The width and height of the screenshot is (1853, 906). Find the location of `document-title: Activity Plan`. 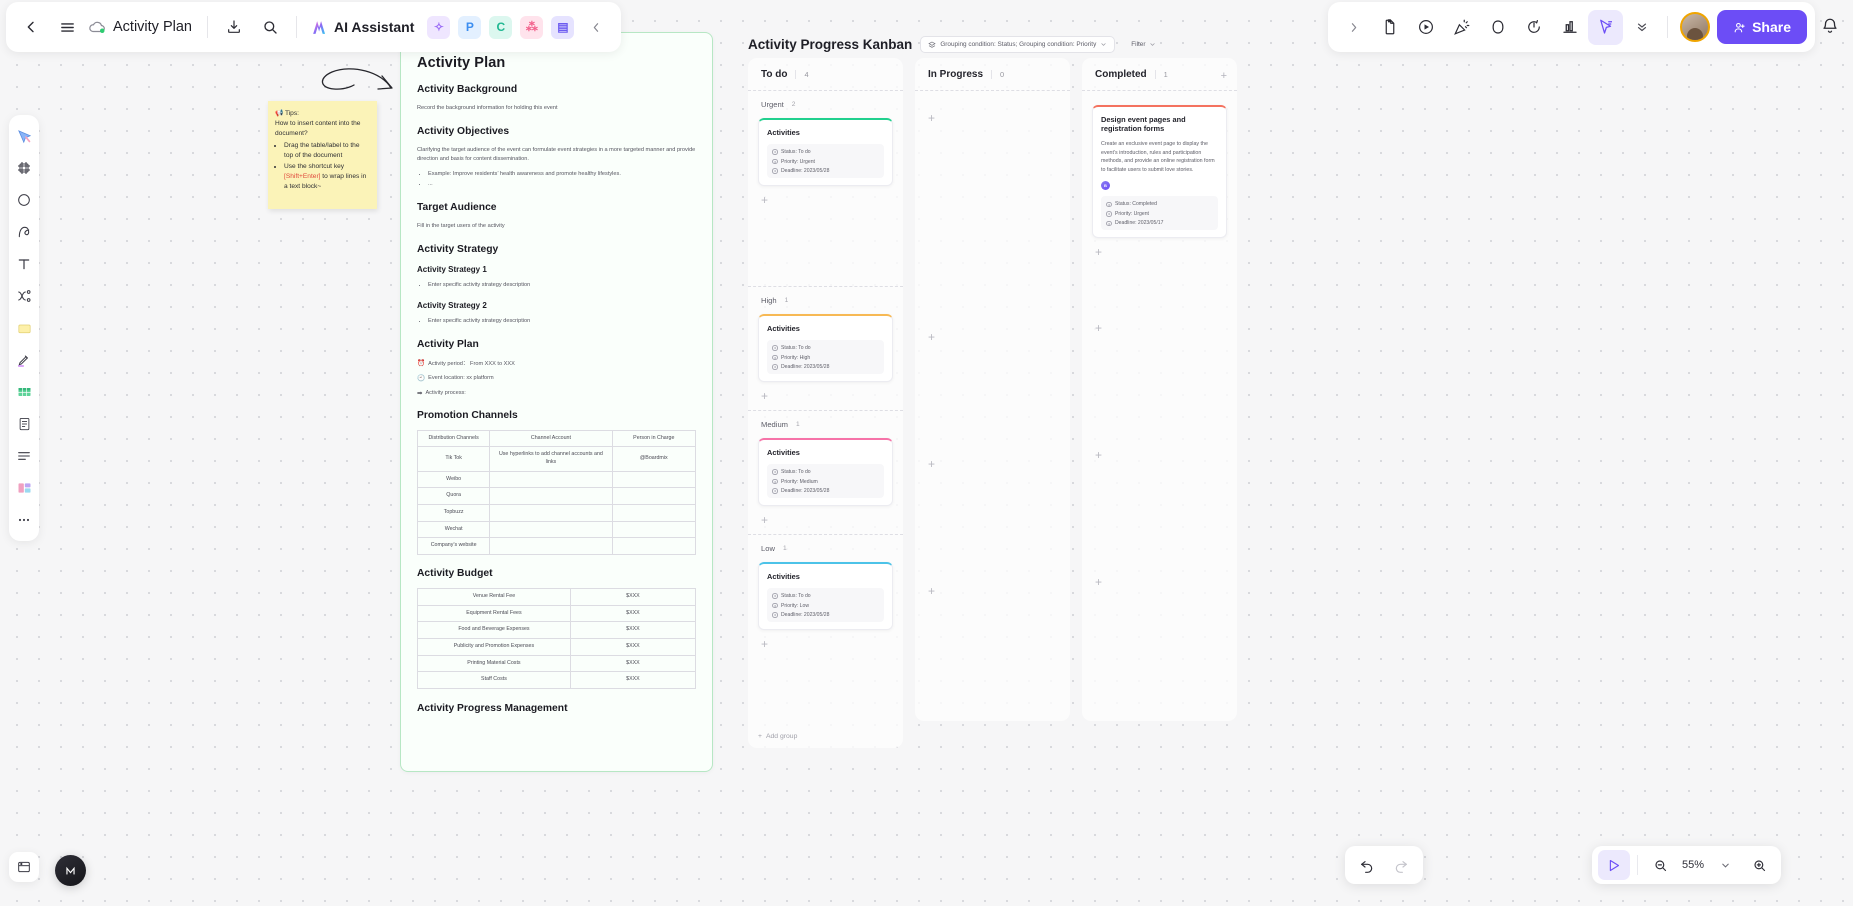

document-title: Activity Plan is located at coordinates (142, 27).